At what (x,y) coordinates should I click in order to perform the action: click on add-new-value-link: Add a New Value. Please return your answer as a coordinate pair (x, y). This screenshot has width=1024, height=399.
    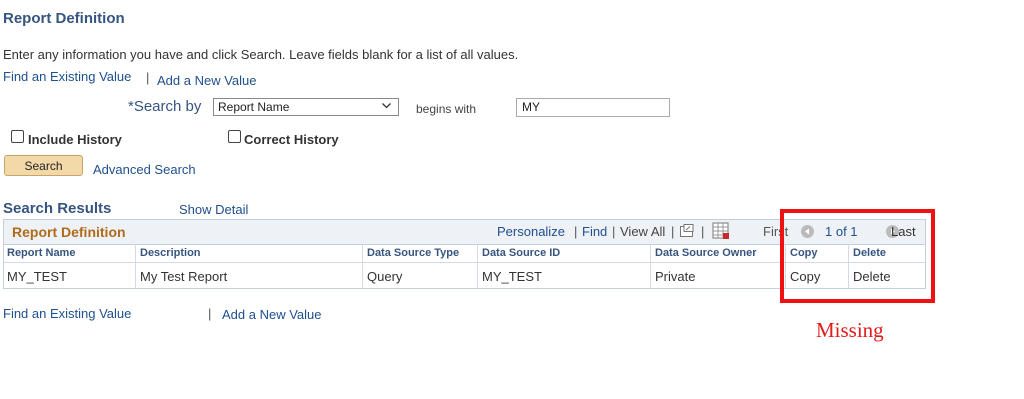
    Looking at the image, I should click on (207, 80).